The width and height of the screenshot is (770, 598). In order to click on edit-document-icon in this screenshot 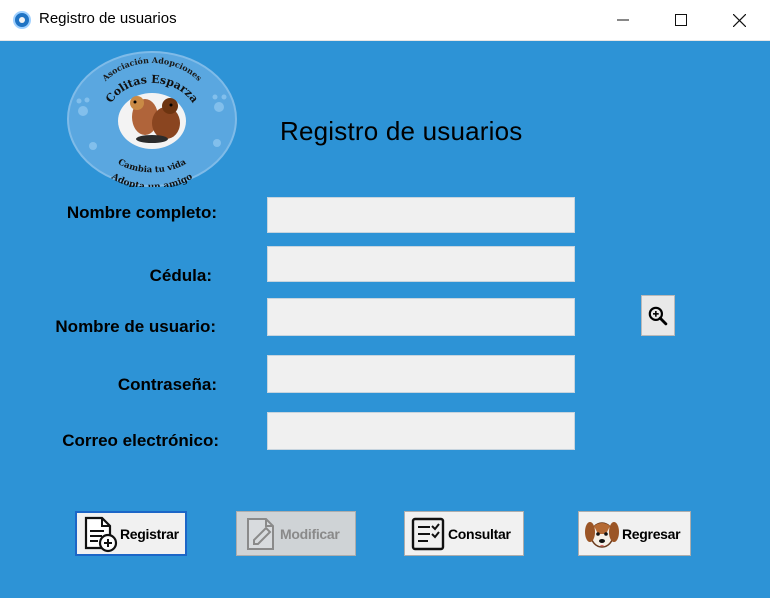, I will do `click(260, 533)`.